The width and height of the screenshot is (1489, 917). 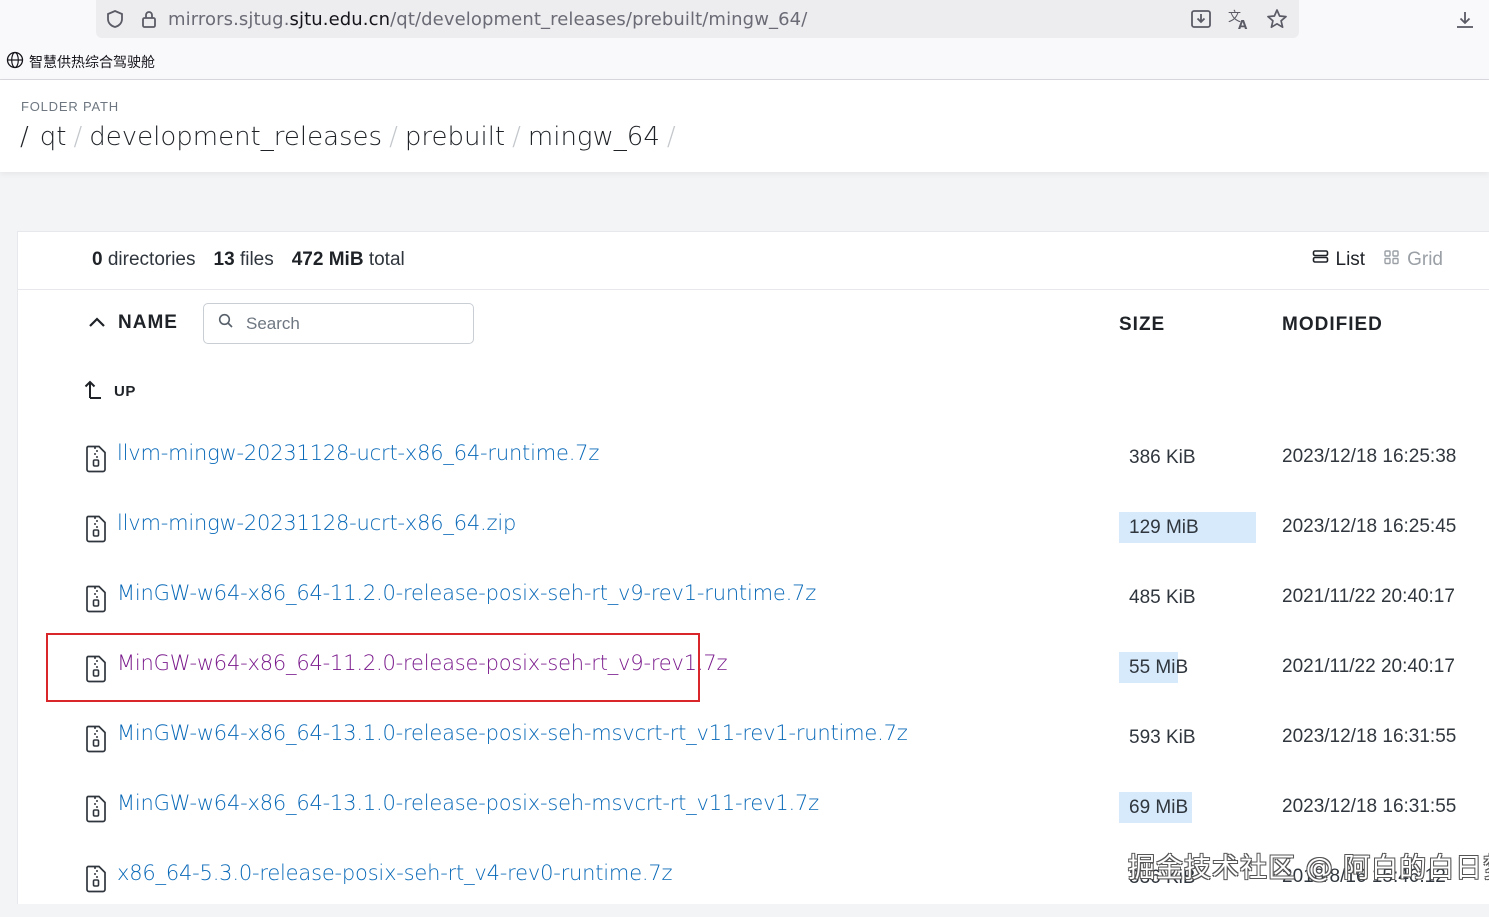 I want to click on file-modified: 2023/12/18 16:25:45, so click(x=1369, y=526).